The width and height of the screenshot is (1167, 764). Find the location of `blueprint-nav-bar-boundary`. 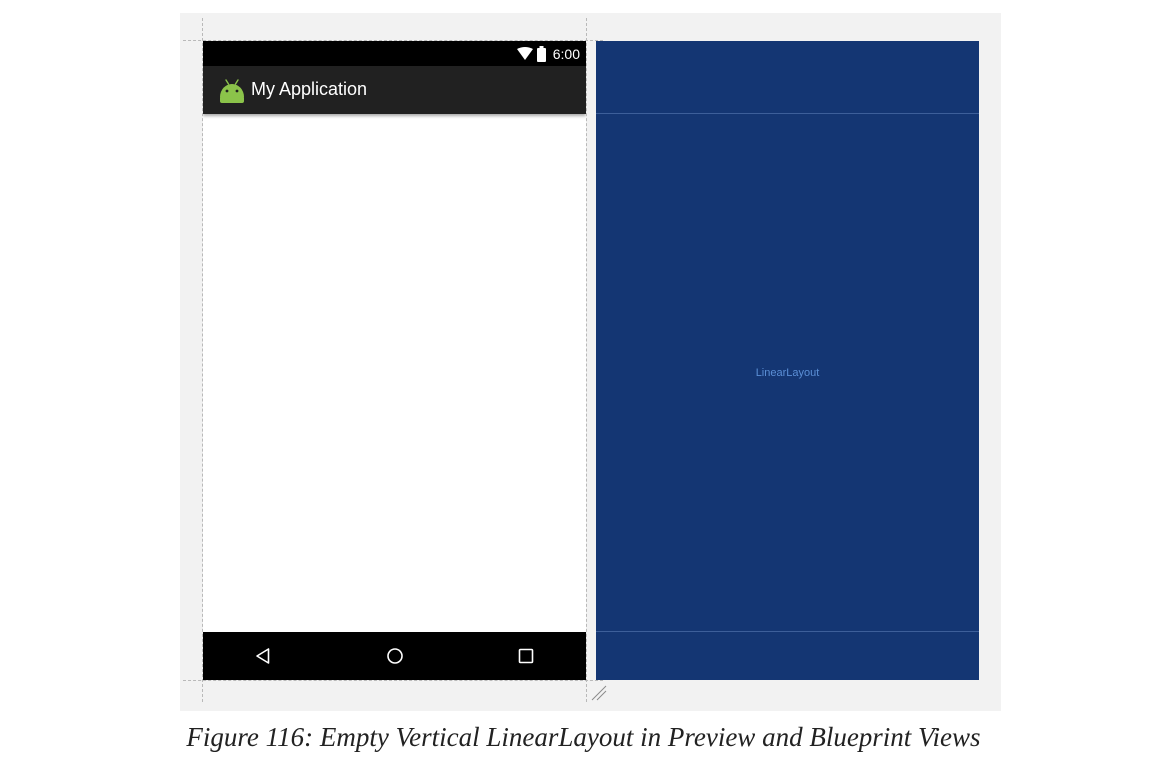

blueprint-nav-bar-boundary is located at coordinates (787, 631).